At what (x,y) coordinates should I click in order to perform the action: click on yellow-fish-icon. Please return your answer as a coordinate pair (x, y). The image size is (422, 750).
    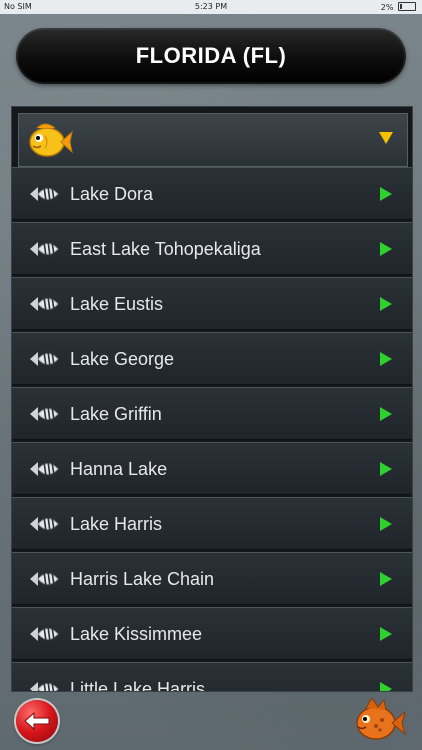
    Looking at the image, I should click on (51, 140).